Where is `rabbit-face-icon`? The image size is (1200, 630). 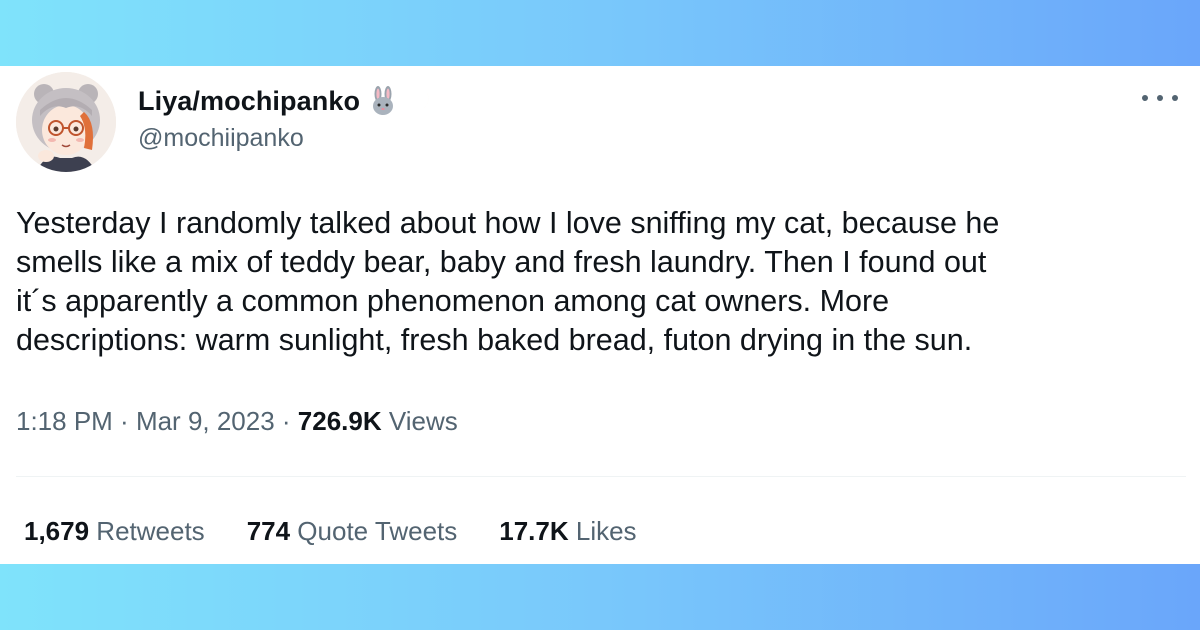 rabbit-face-icon is located at coordinates (383, 101).